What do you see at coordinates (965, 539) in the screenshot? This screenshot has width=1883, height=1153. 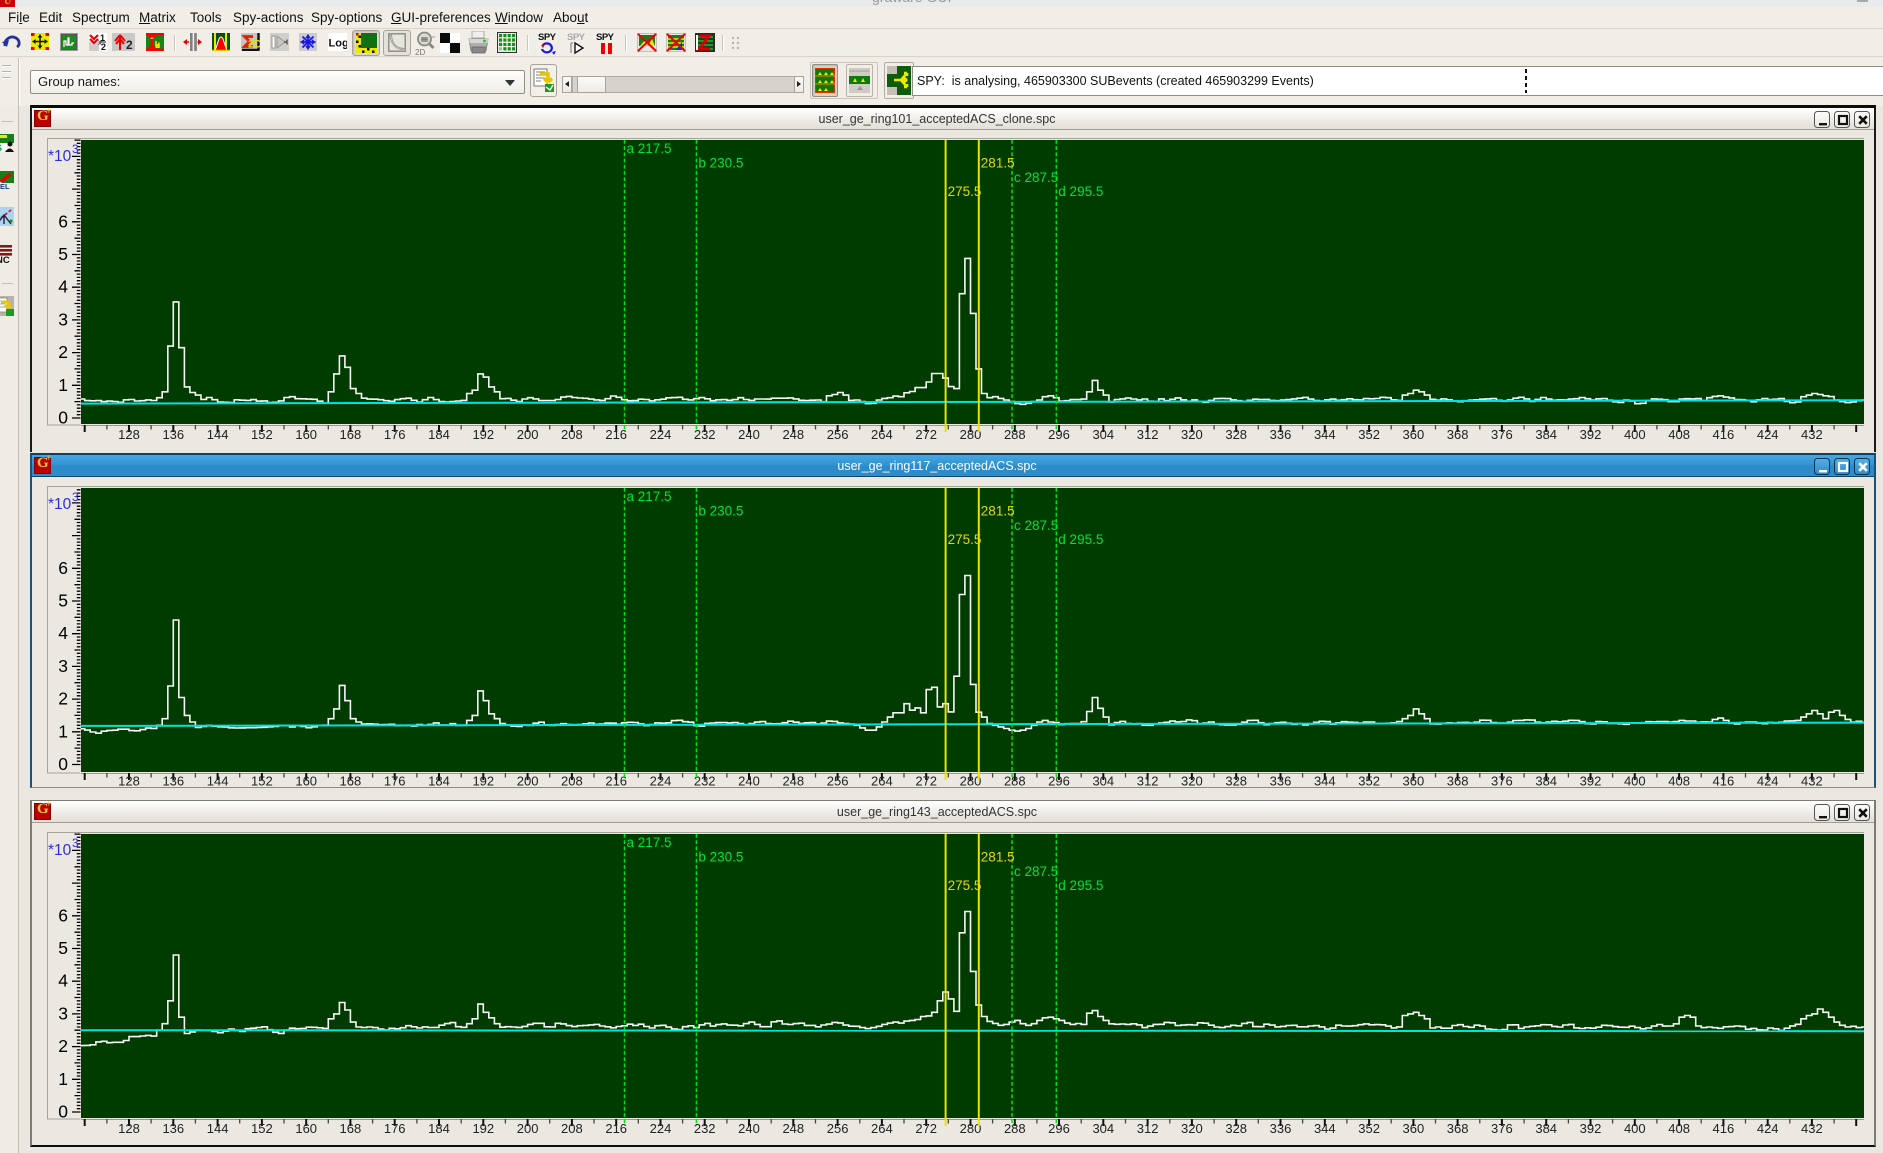 I see `svg-text: 275.5` at bounding box center [965, 539].